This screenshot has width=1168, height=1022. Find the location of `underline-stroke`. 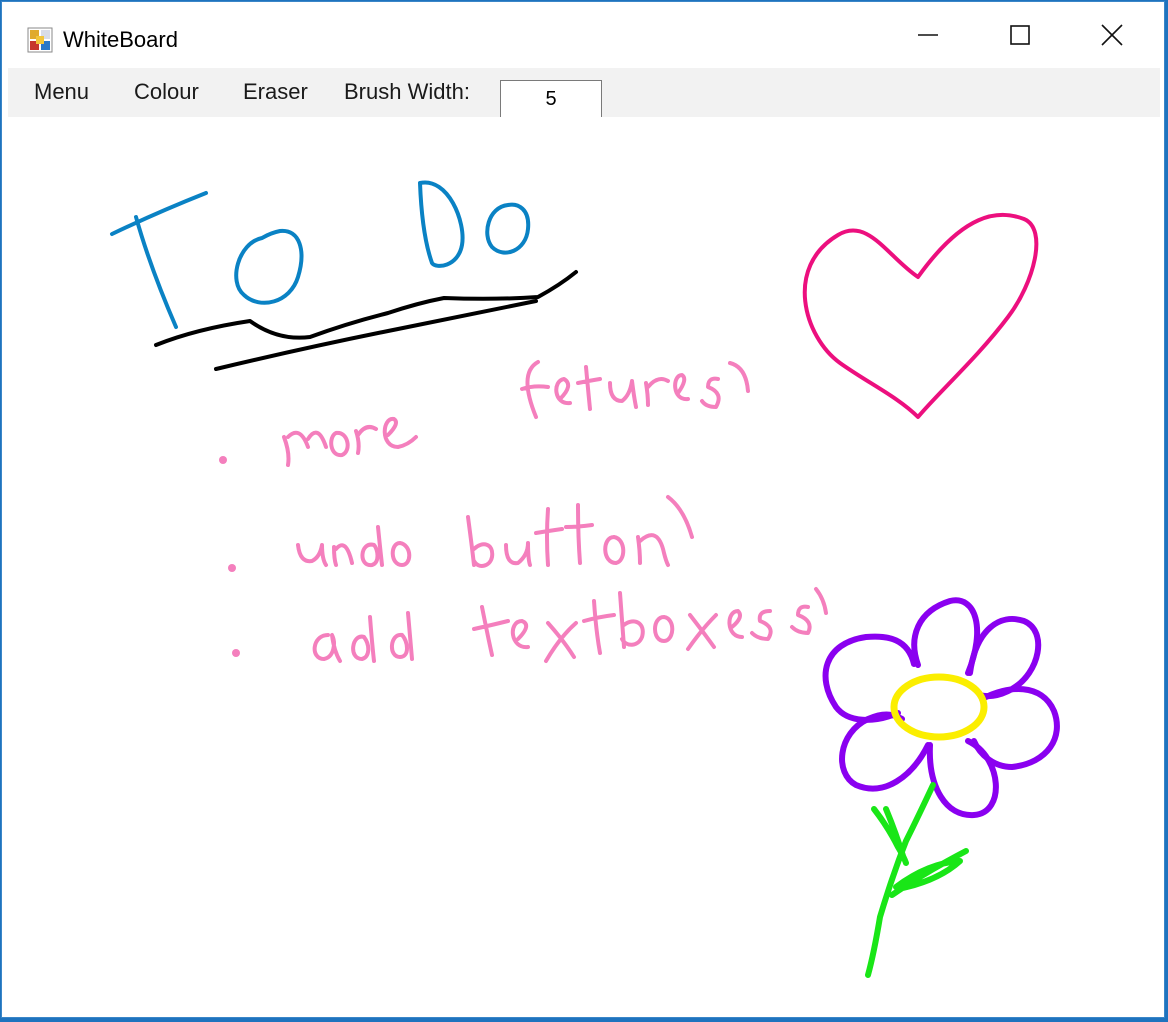

underline-stroke is located at coordinates (376, 335).